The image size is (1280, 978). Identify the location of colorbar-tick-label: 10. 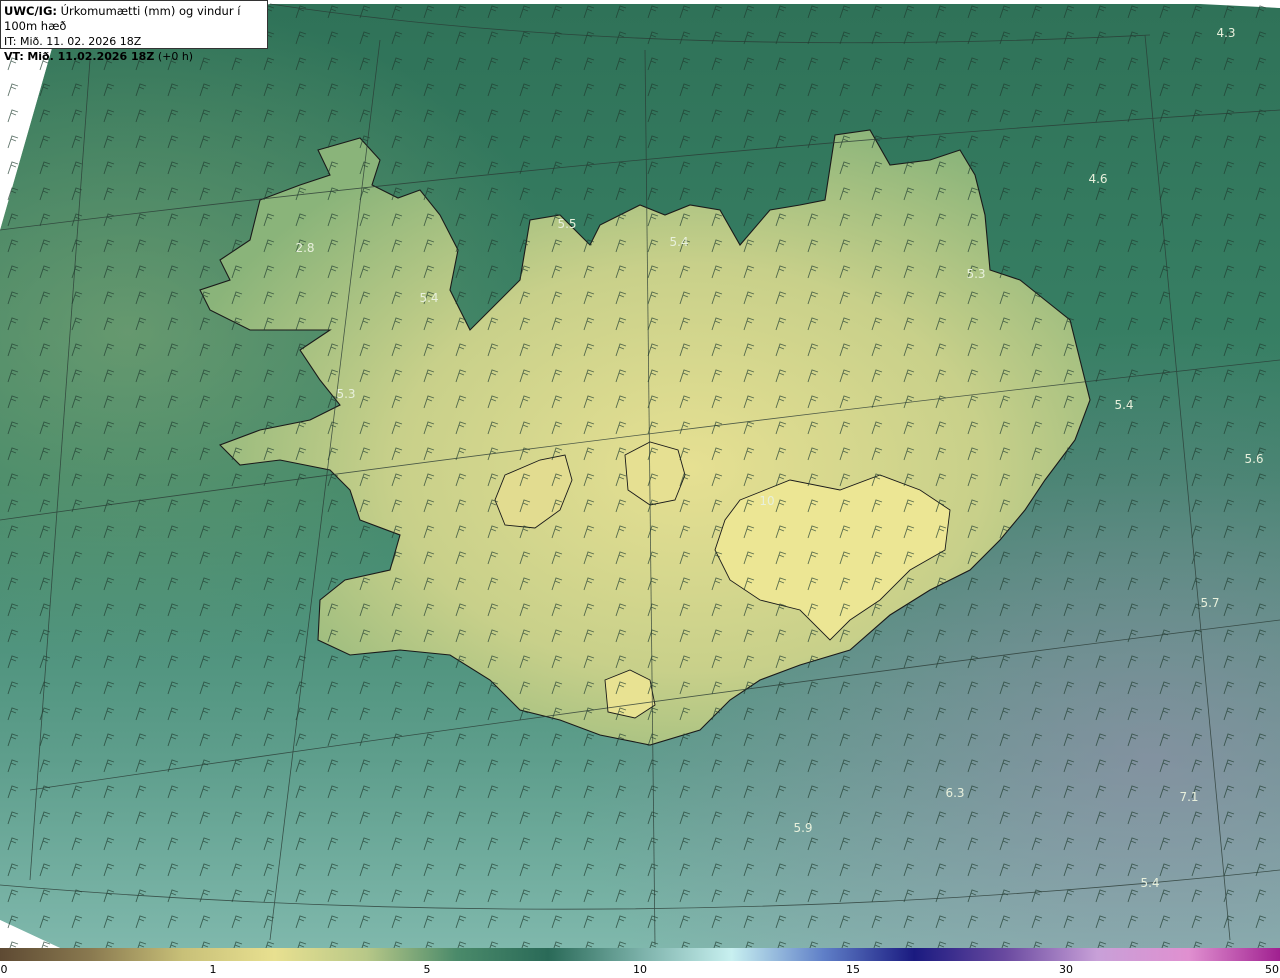
(640, 969).